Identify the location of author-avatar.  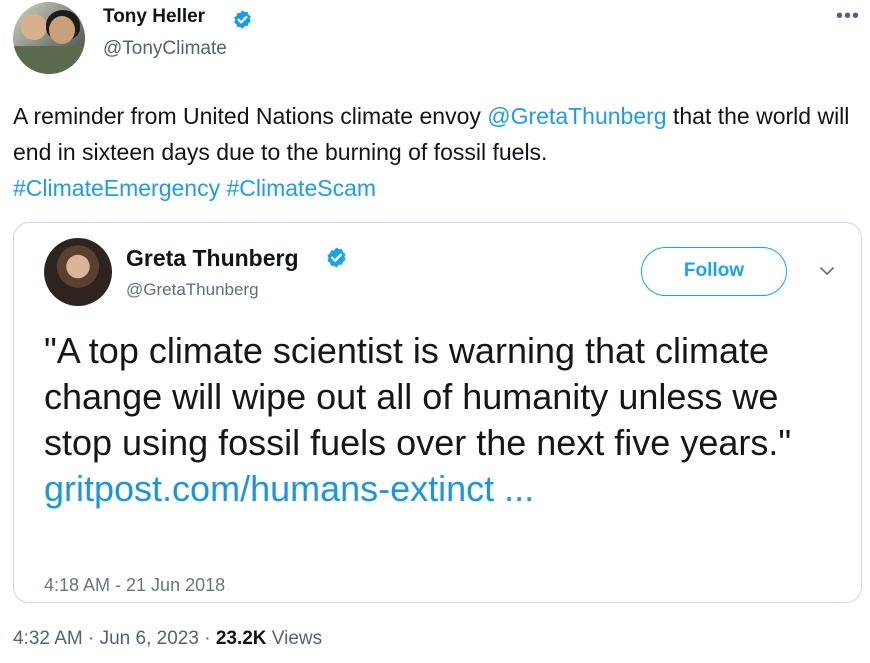
(49, 38).